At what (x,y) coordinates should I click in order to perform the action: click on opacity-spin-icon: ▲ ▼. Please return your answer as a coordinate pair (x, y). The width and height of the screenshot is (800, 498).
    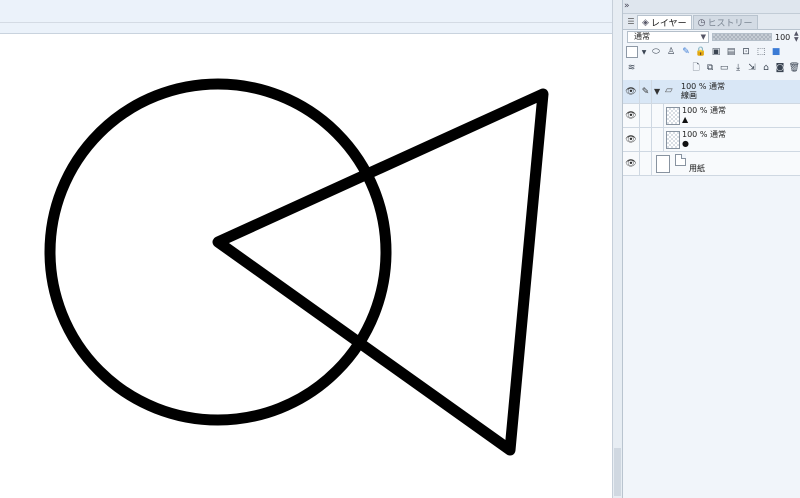
    Looking at the image, I should click on (796, 37).